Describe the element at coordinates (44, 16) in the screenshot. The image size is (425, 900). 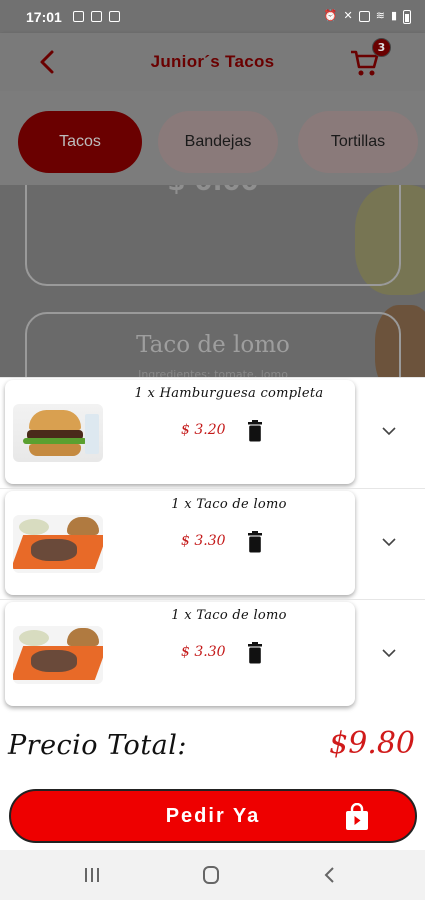
I see `status-time: 17:01` at that location.